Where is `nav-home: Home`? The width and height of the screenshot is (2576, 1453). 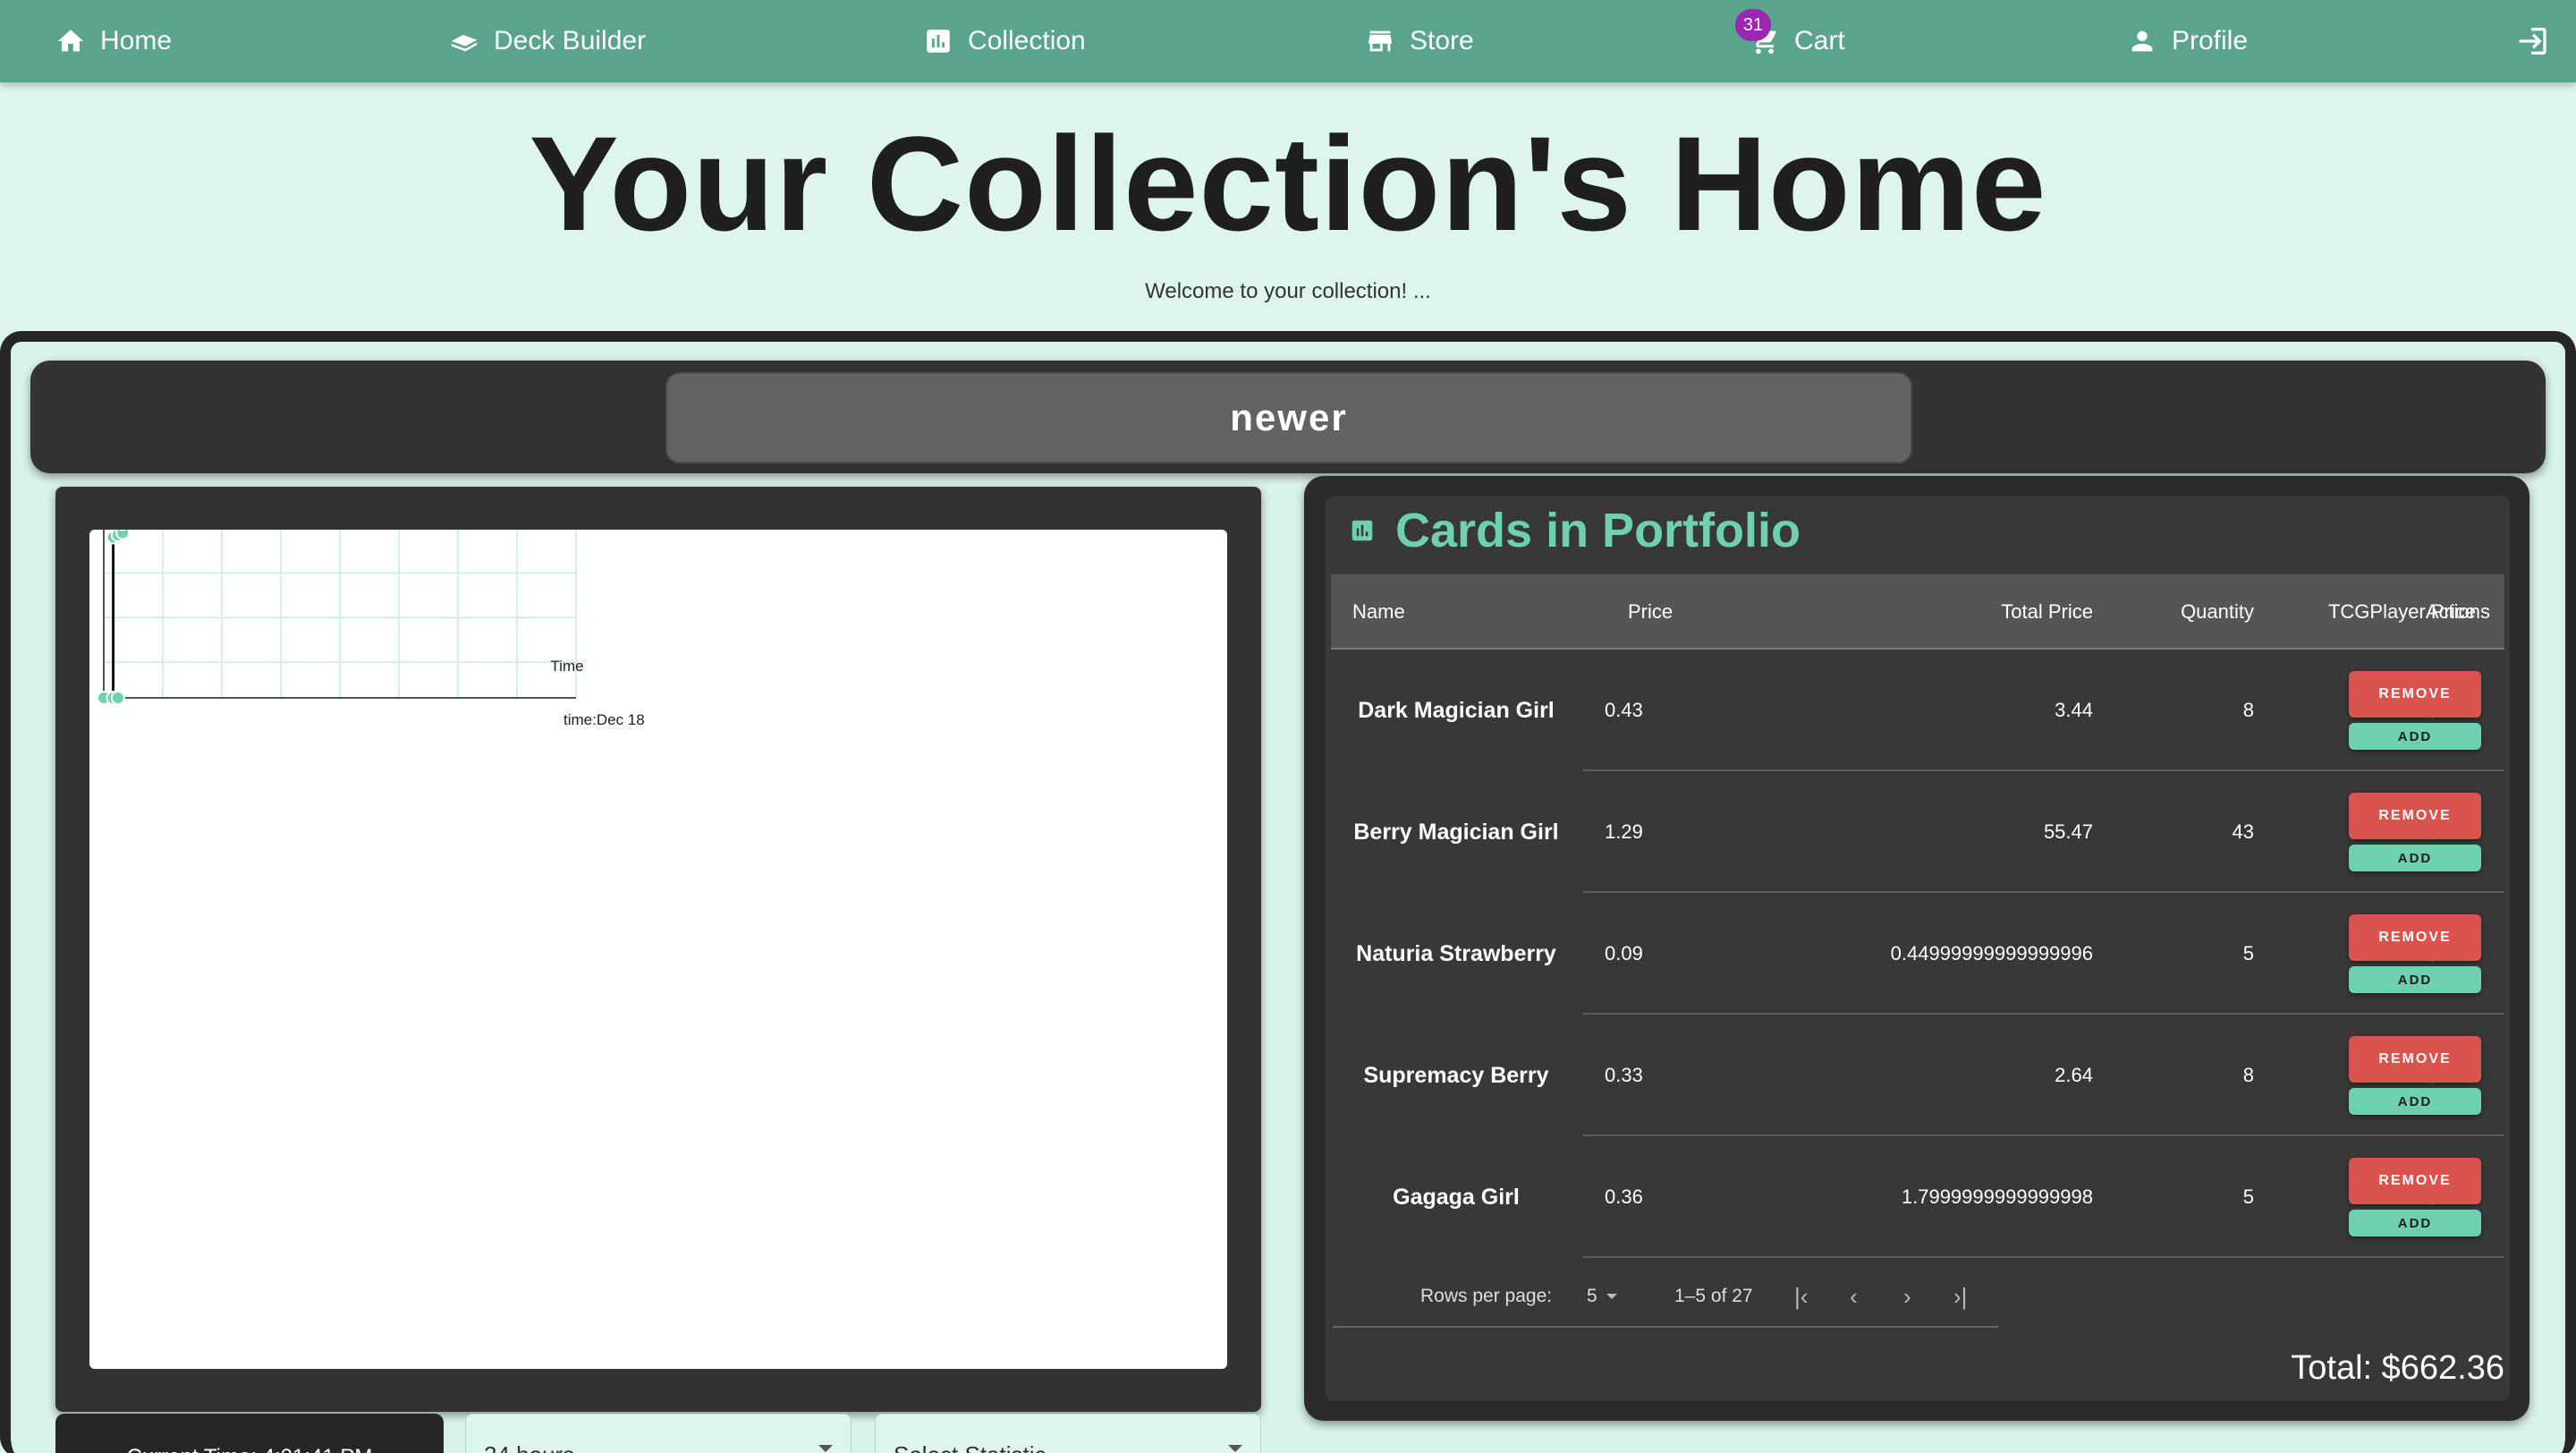
nav-home: Home is located at coordinates (113, 41).